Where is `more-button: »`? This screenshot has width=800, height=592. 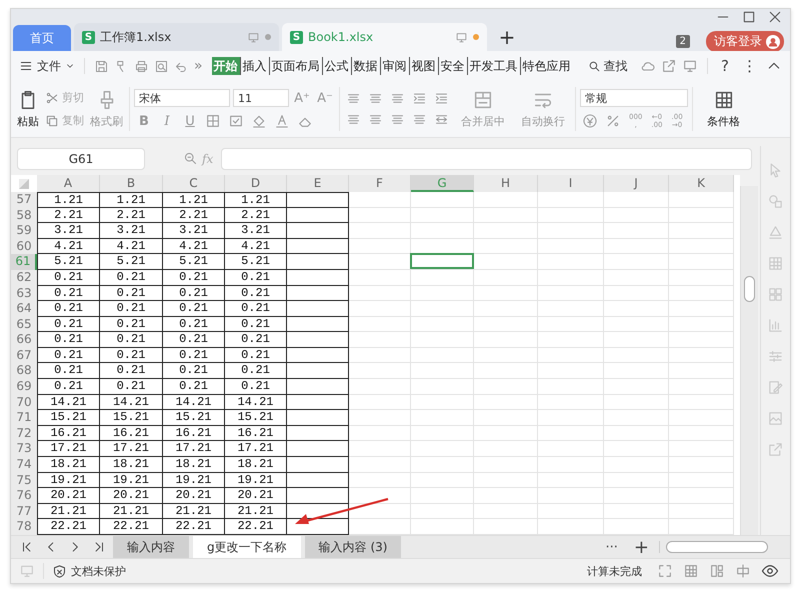 more-button: » is located at coordinates (198, 66).